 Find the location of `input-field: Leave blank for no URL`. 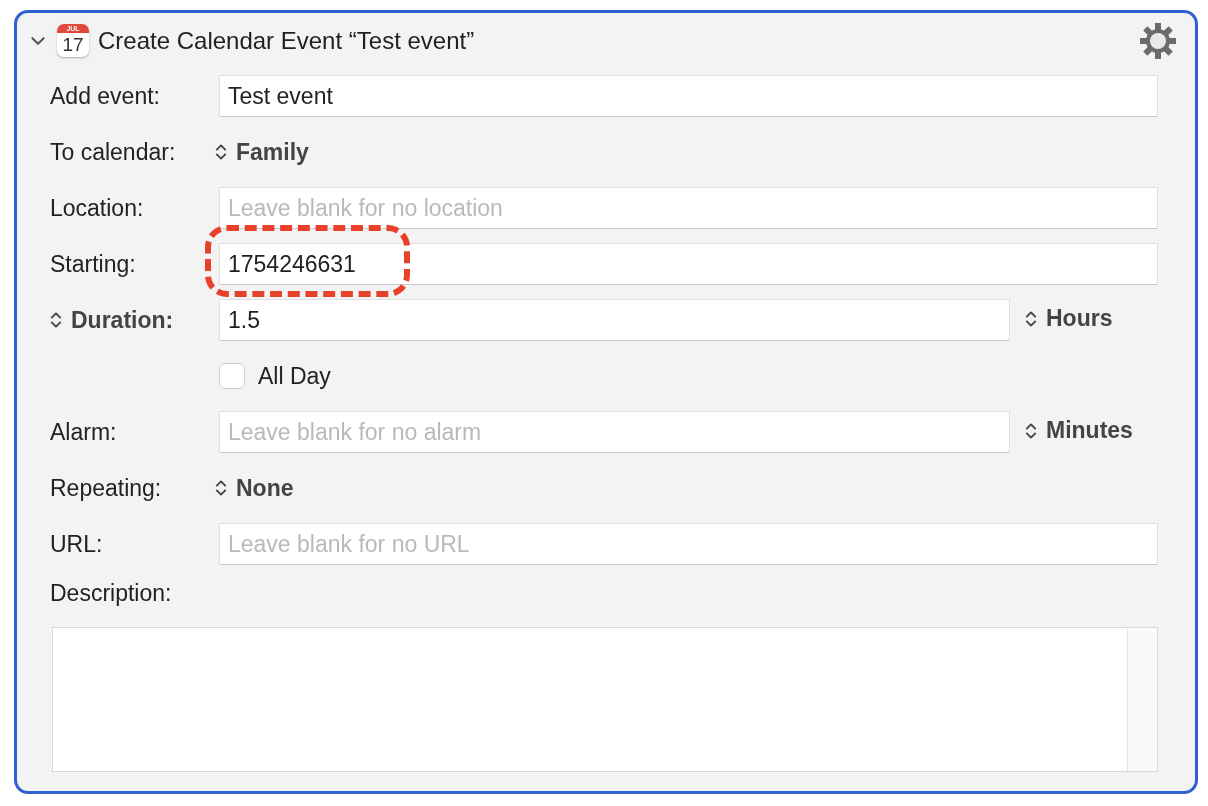

input-field: Leave blank for no URL is located at coordinates (688, 544).